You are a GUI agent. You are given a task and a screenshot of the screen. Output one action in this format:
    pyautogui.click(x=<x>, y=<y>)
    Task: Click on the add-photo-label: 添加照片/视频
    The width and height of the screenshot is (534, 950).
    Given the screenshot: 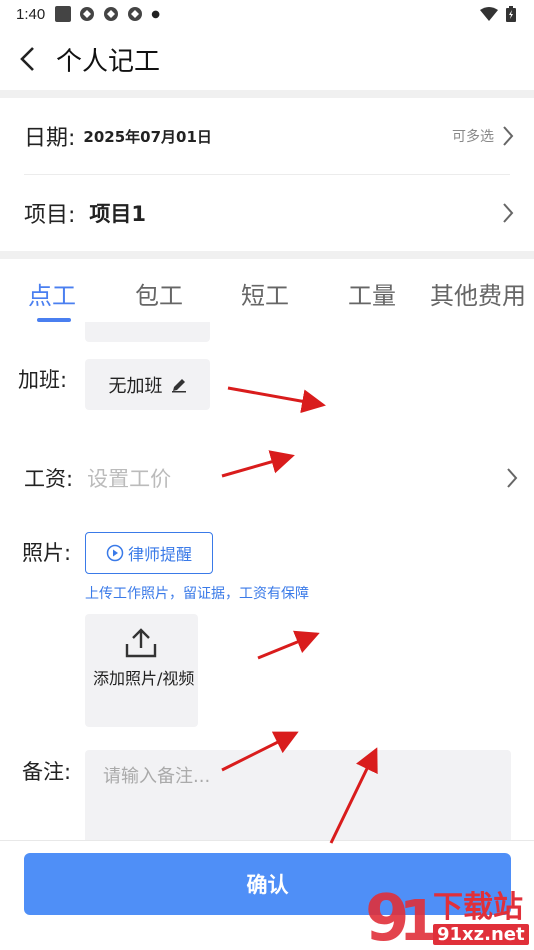 What is the action you would take?
    pyautogui.click(x=144, y=678)
    